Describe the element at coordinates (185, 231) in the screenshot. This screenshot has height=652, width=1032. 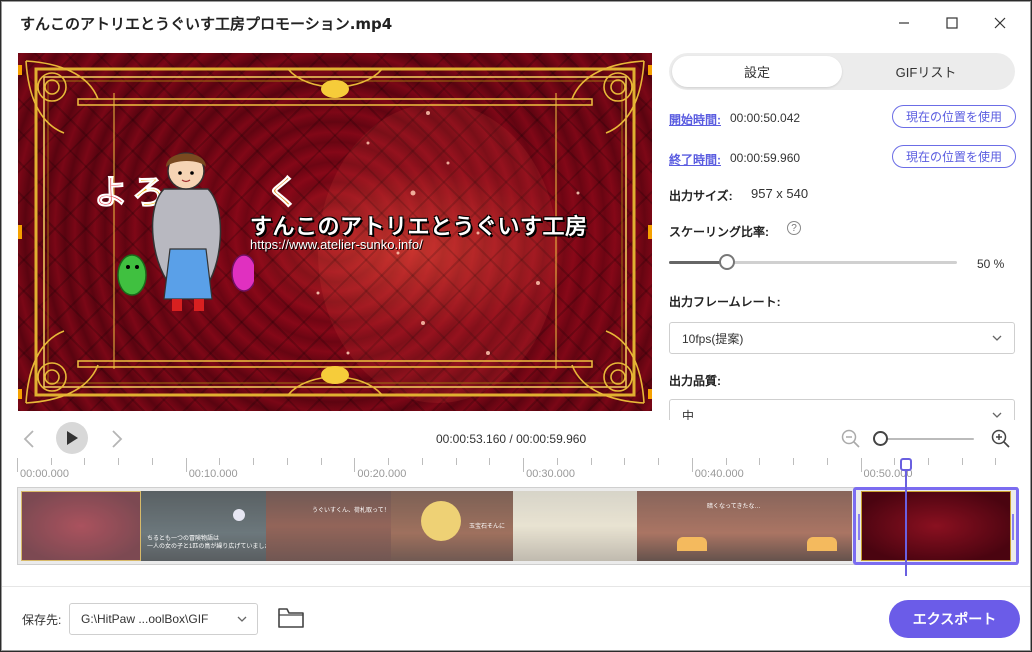
I see `mascot-illustration` at that location.